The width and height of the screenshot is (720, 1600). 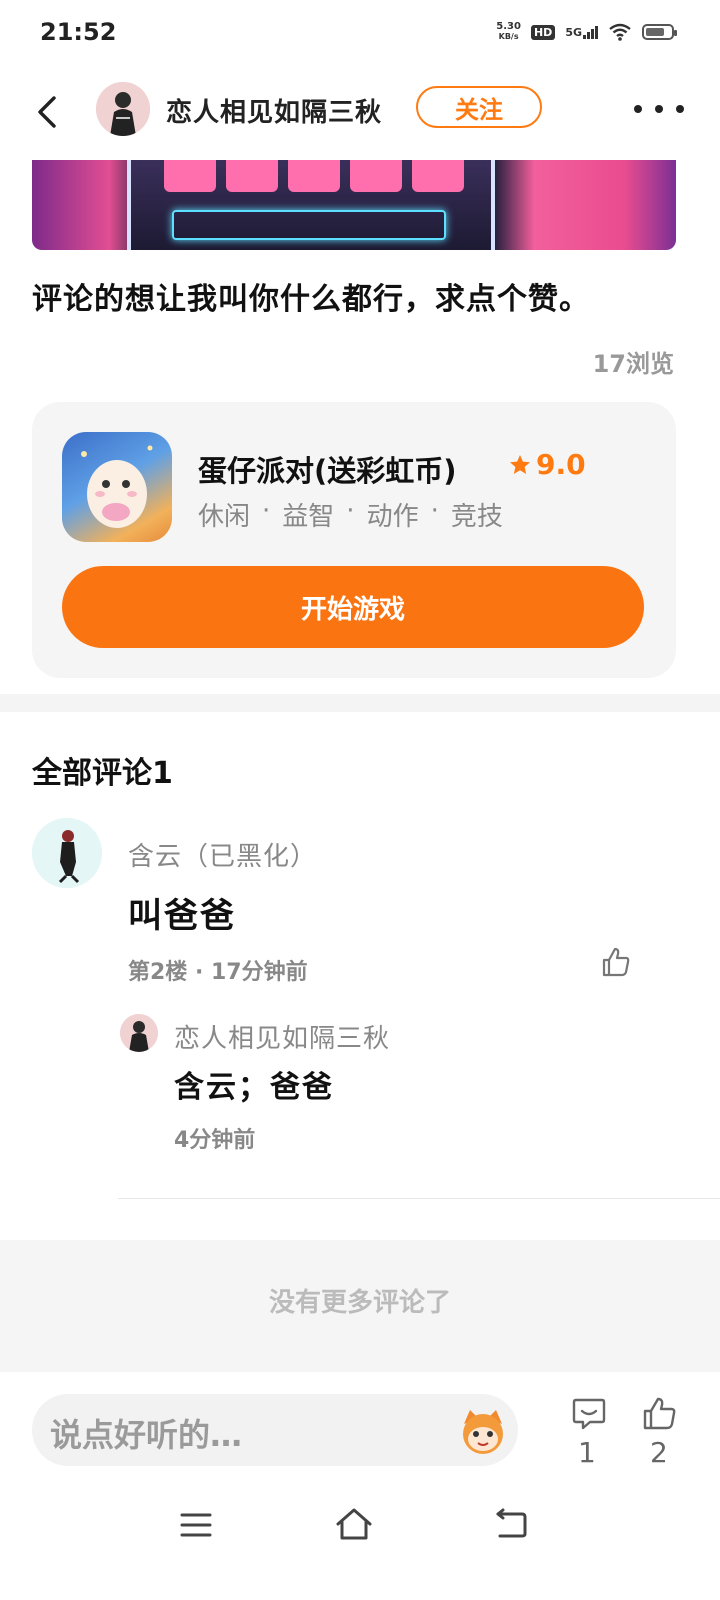 What do you see at coordinates (359, 1303) in the screenshot?
I see `no-more-comments: 没有更多评论了` at bounding box center [359, 1303].